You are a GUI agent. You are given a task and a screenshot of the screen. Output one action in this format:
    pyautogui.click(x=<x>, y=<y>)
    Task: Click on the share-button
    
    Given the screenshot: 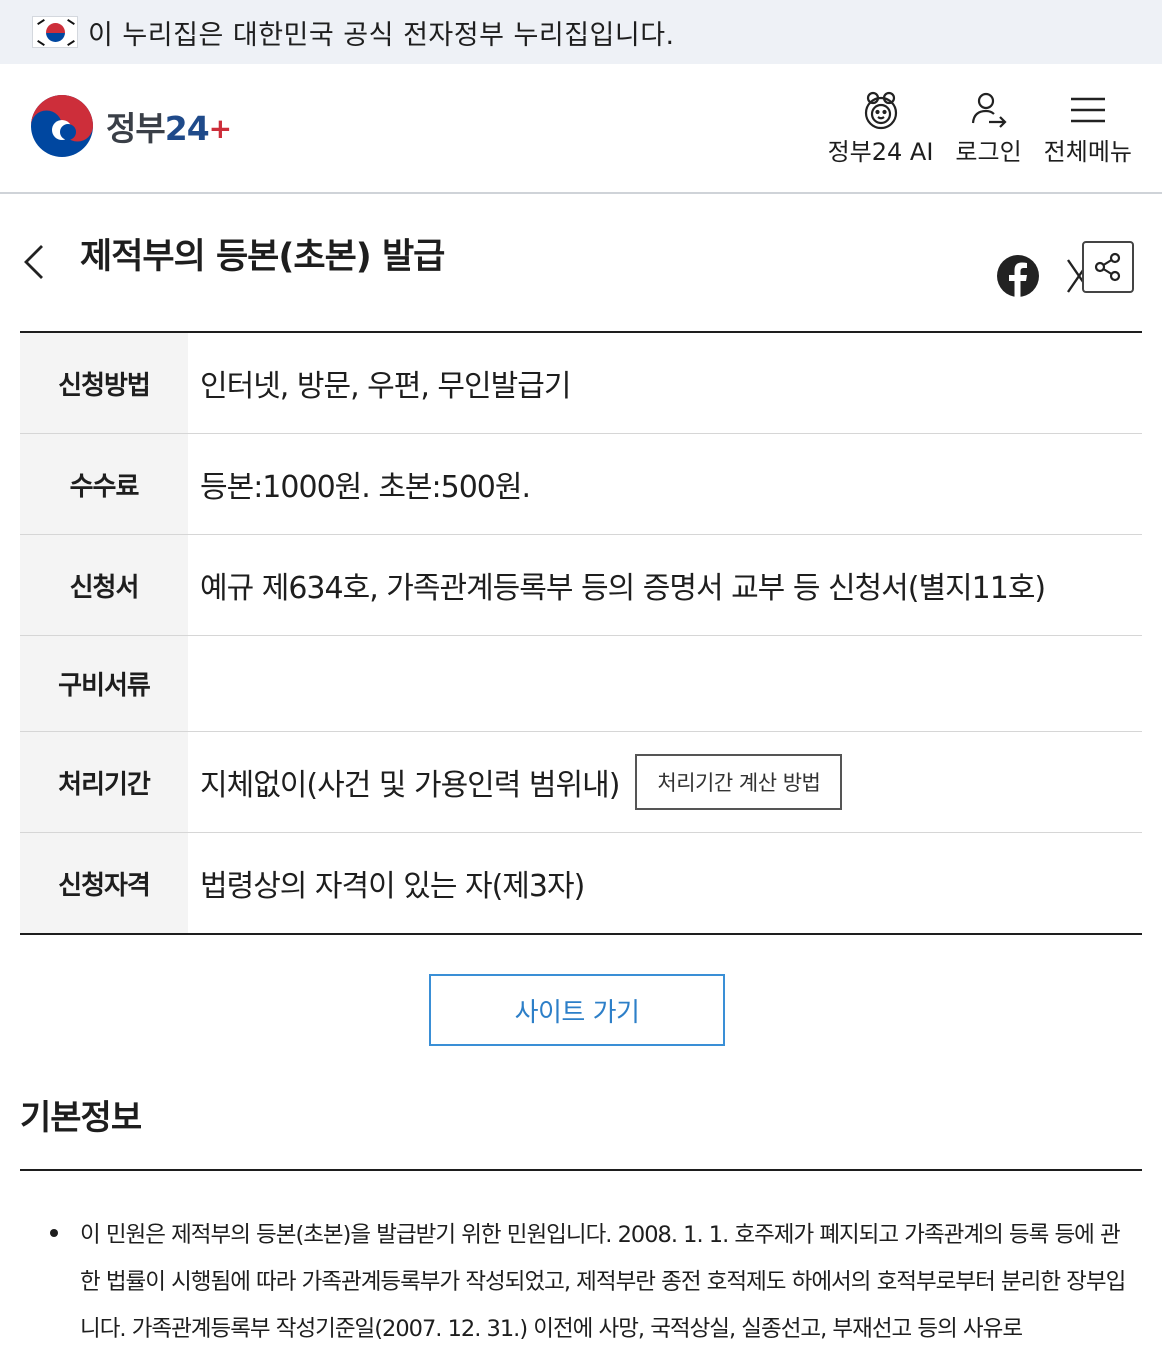 What is the action you would take?
    pyautogui.click(x=1108, y=267)
    